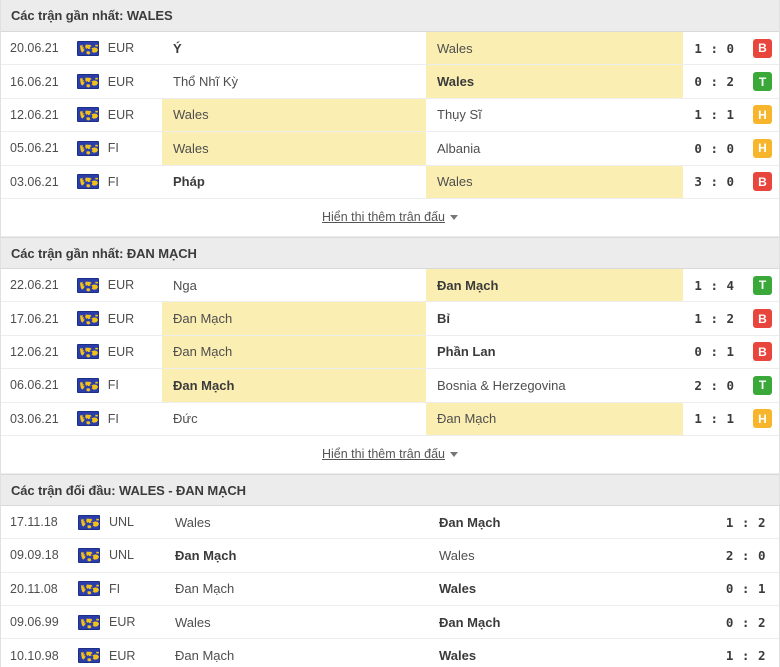 Image resolution: width=780 pixels, height=667 pixels. I want to click on home-team: Thổ Nhĩ Kỳ, so click(294, 81).